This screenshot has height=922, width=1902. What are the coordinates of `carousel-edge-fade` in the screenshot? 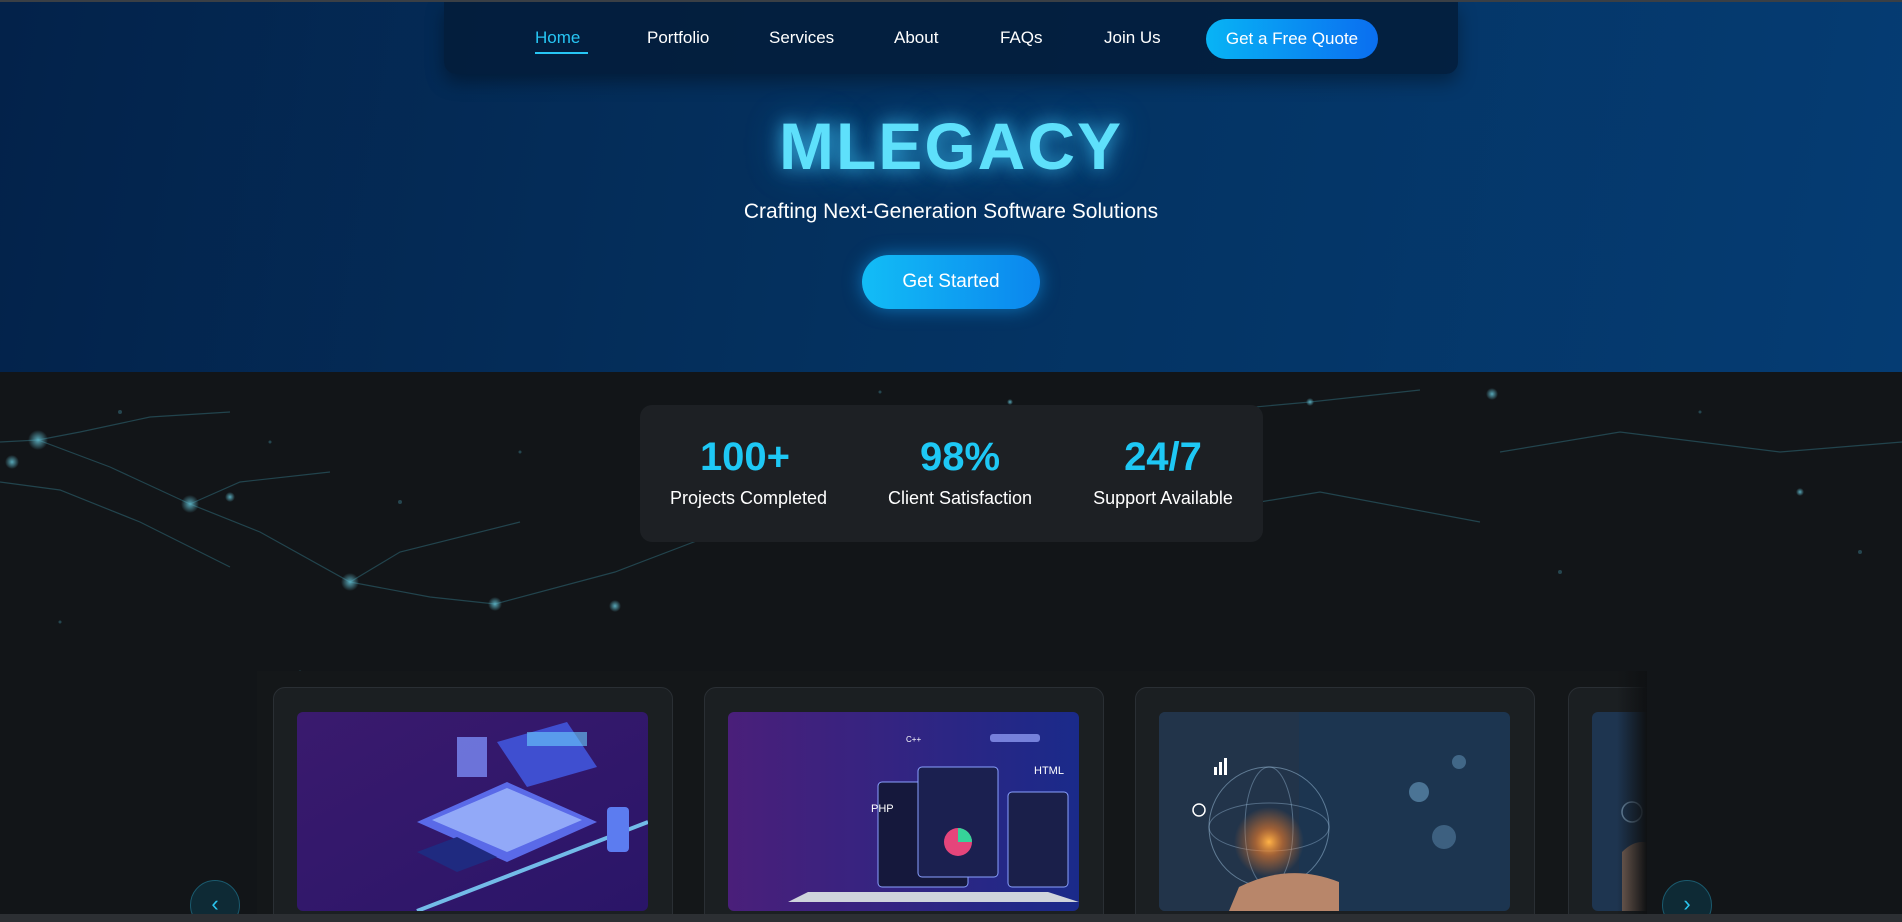 It's located at (1632, 796).